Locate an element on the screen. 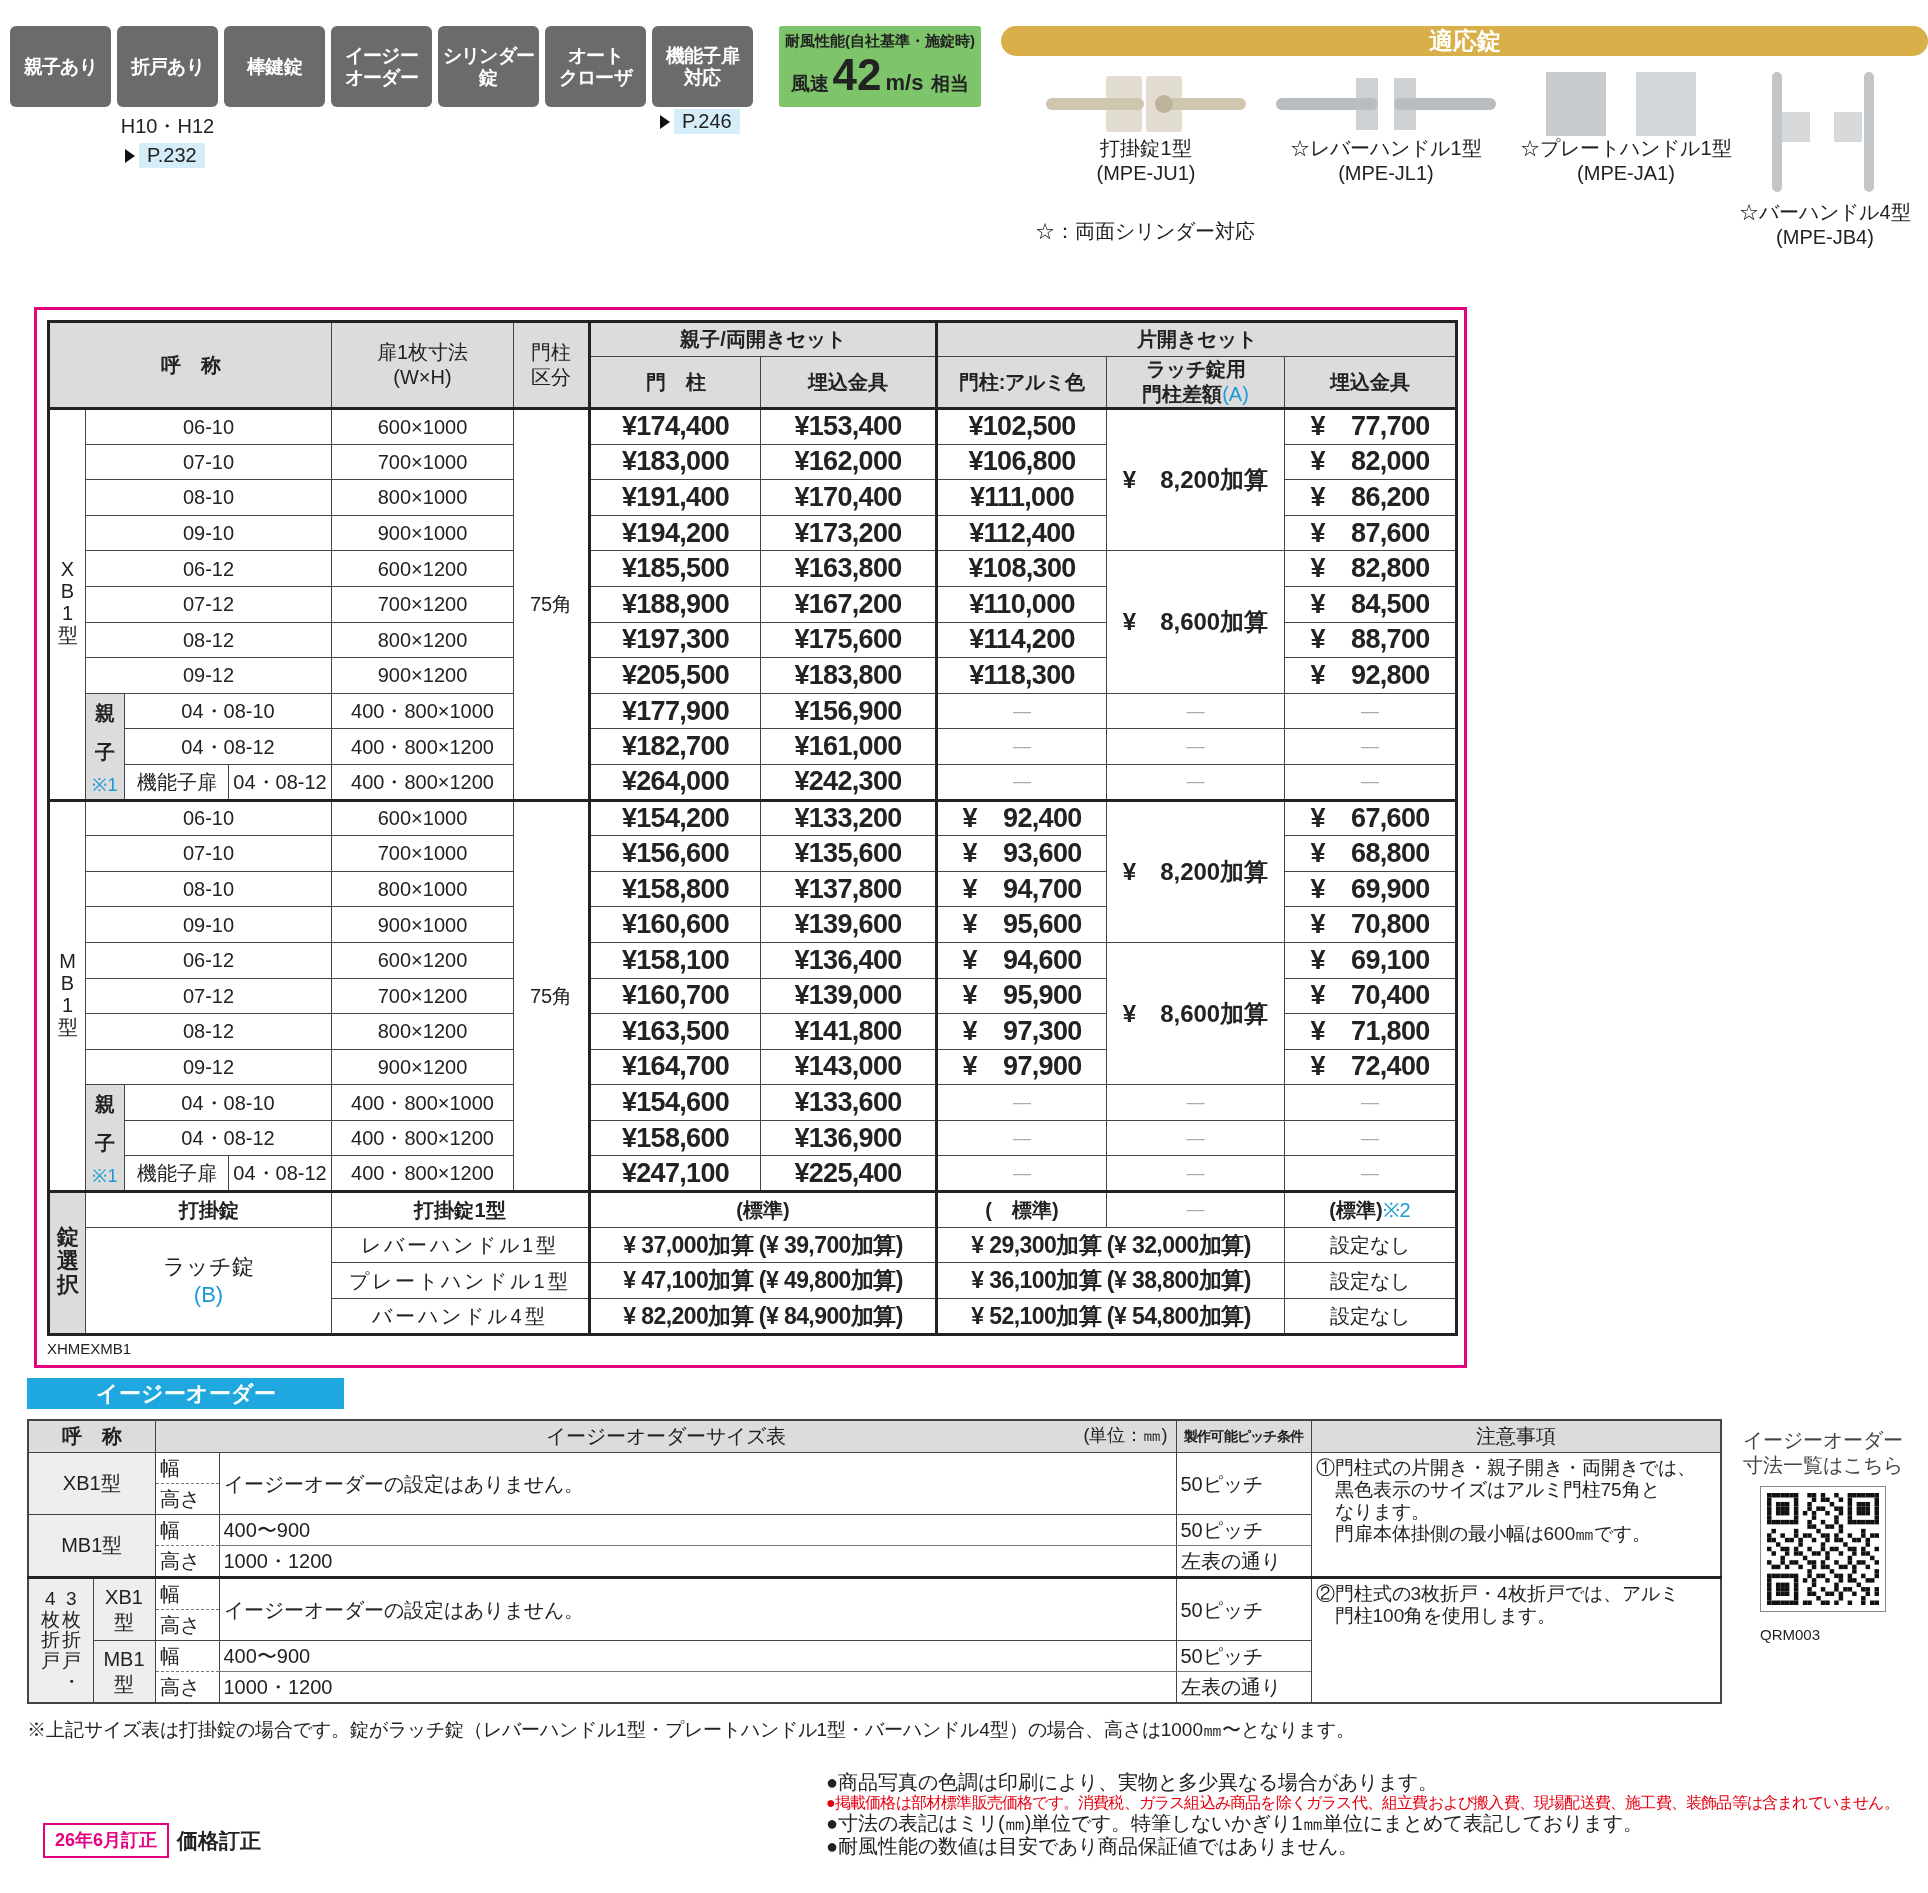  price-cell: ¥160,700 is located at coordinates (675, 996).